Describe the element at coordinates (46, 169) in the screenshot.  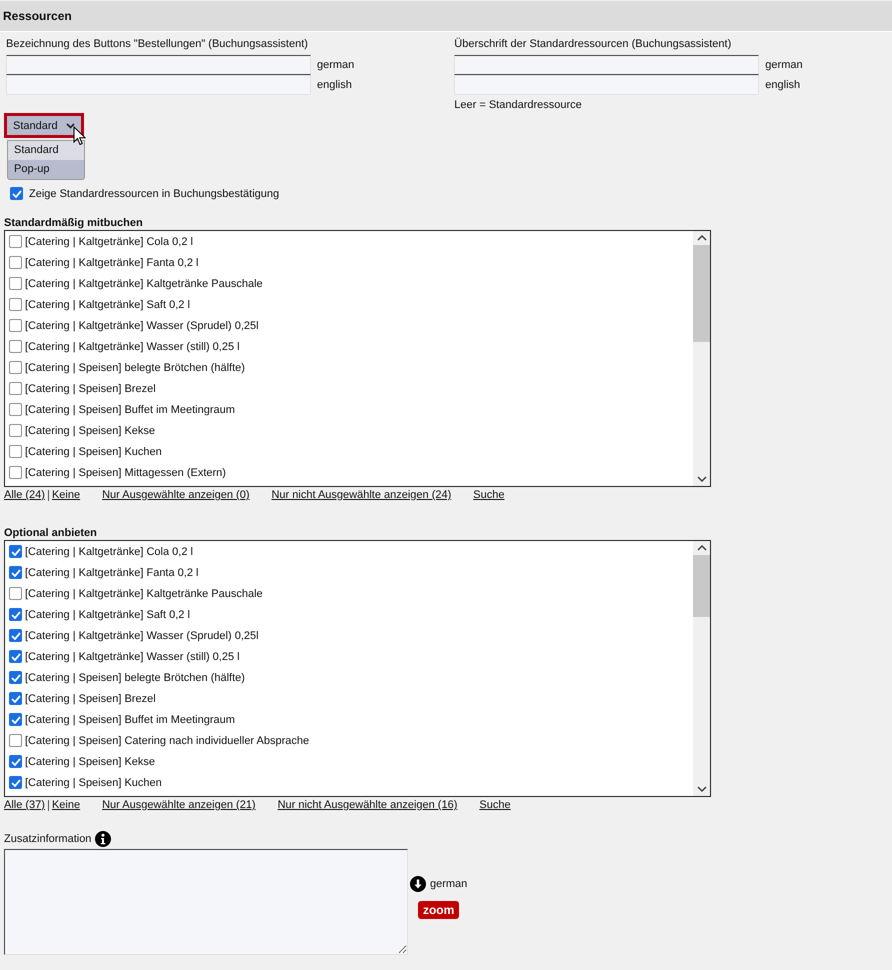
I see `dropdown-option: Pop-up` at that location.